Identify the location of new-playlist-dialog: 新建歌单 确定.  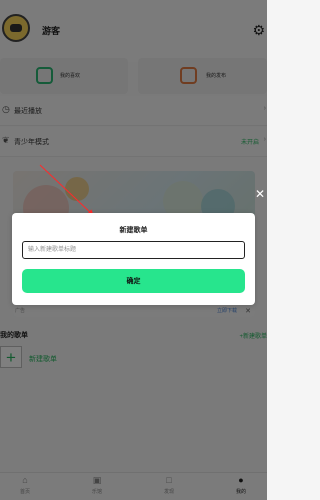
(133, 259).